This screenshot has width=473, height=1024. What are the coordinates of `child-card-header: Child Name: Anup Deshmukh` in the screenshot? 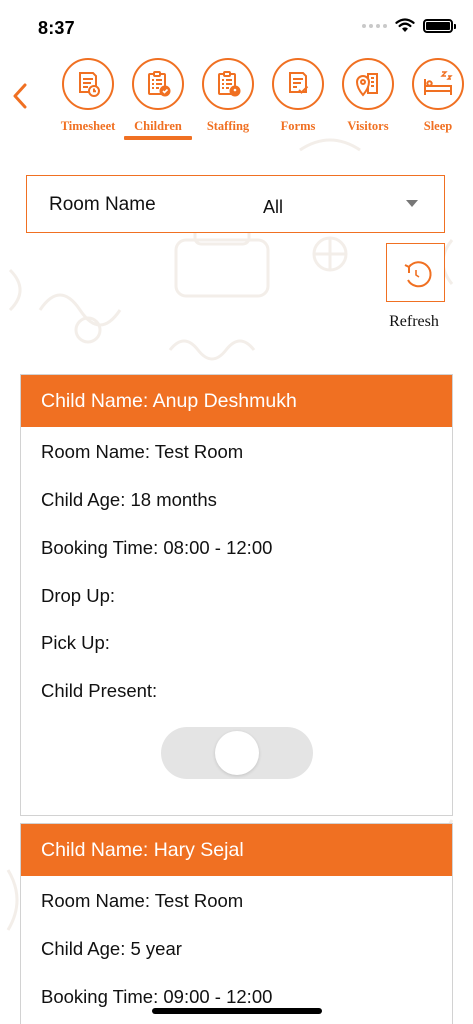 It's located at (236, 401).